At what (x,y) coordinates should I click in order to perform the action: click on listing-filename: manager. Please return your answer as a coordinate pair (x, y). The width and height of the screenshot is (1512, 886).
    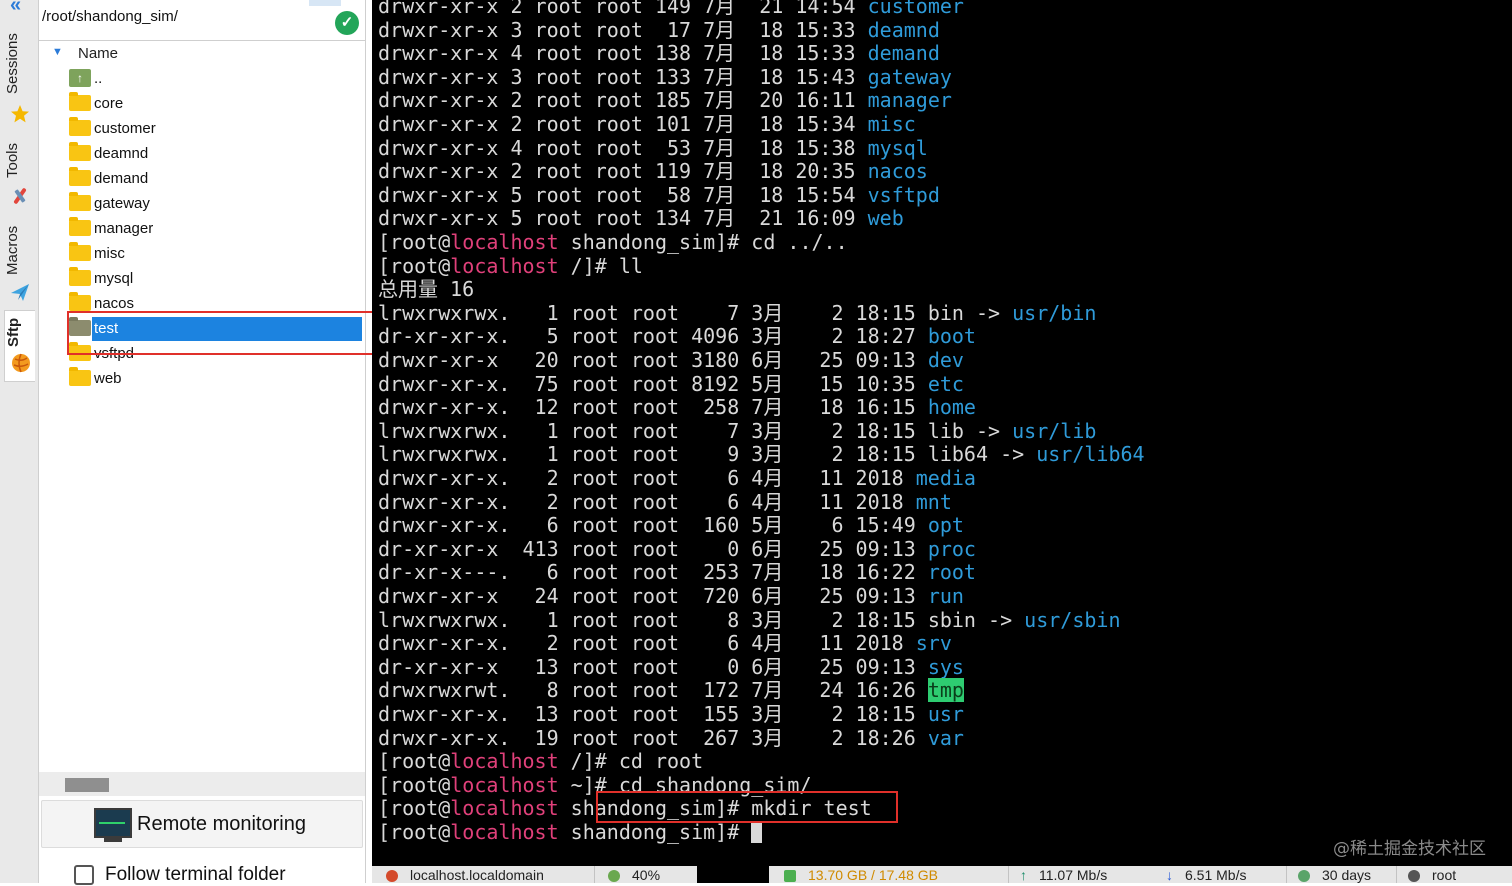
    Looking at the image, I should click on (909, 100).